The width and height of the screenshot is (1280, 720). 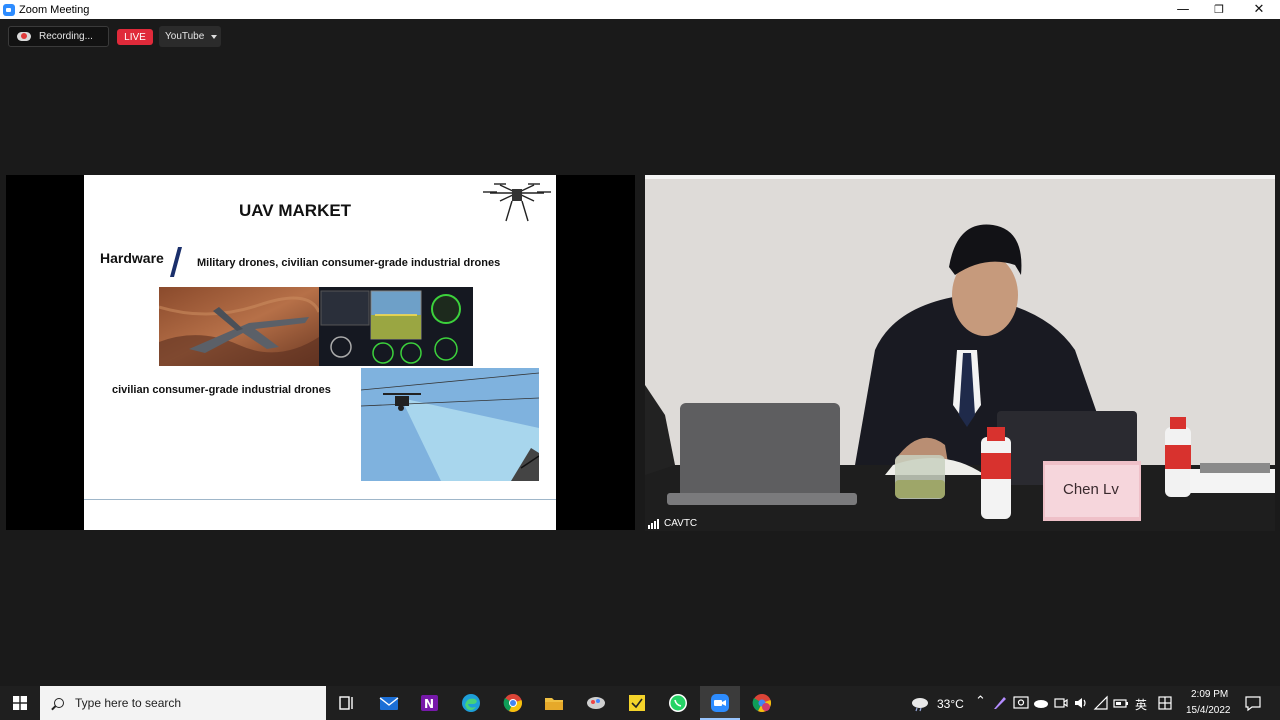 I want to click on stream-target-dropdown: YouTube, so click(x=190, y=36).